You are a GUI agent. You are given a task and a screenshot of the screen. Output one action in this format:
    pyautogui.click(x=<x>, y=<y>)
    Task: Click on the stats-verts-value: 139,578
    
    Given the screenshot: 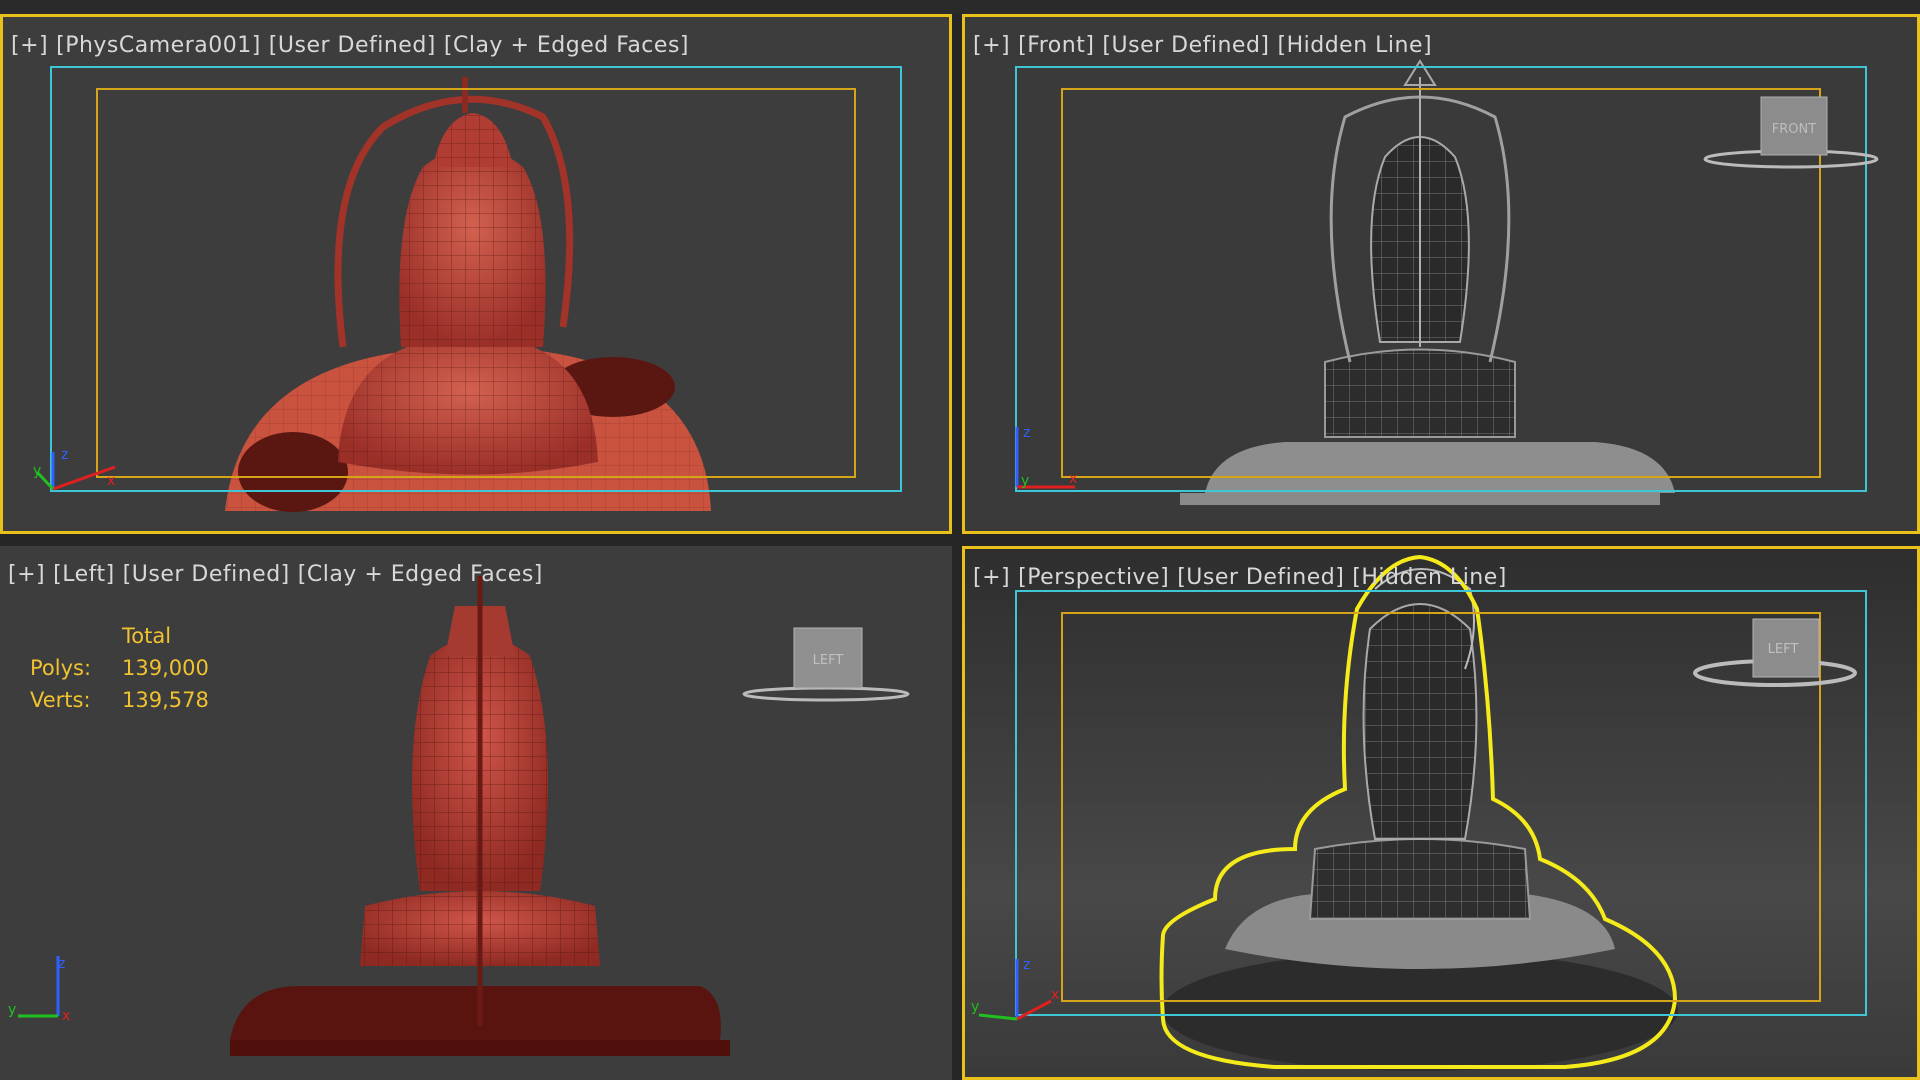 What is the action you would take?
    pyautogui.click(x=165, y=700)
    